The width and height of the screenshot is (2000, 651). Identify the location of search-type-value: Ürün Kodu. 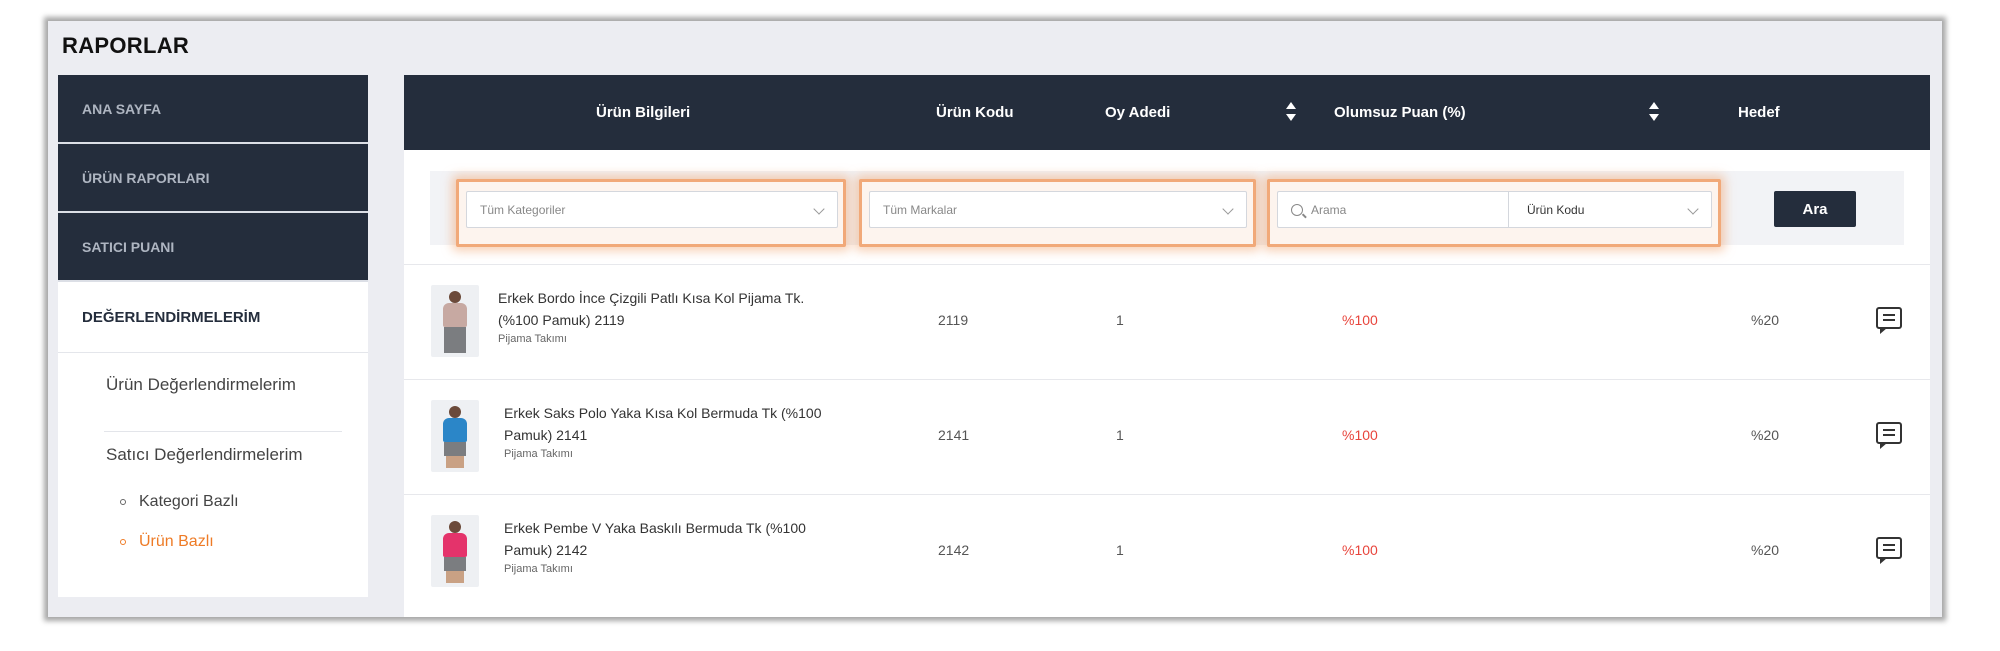
(1556, 209).